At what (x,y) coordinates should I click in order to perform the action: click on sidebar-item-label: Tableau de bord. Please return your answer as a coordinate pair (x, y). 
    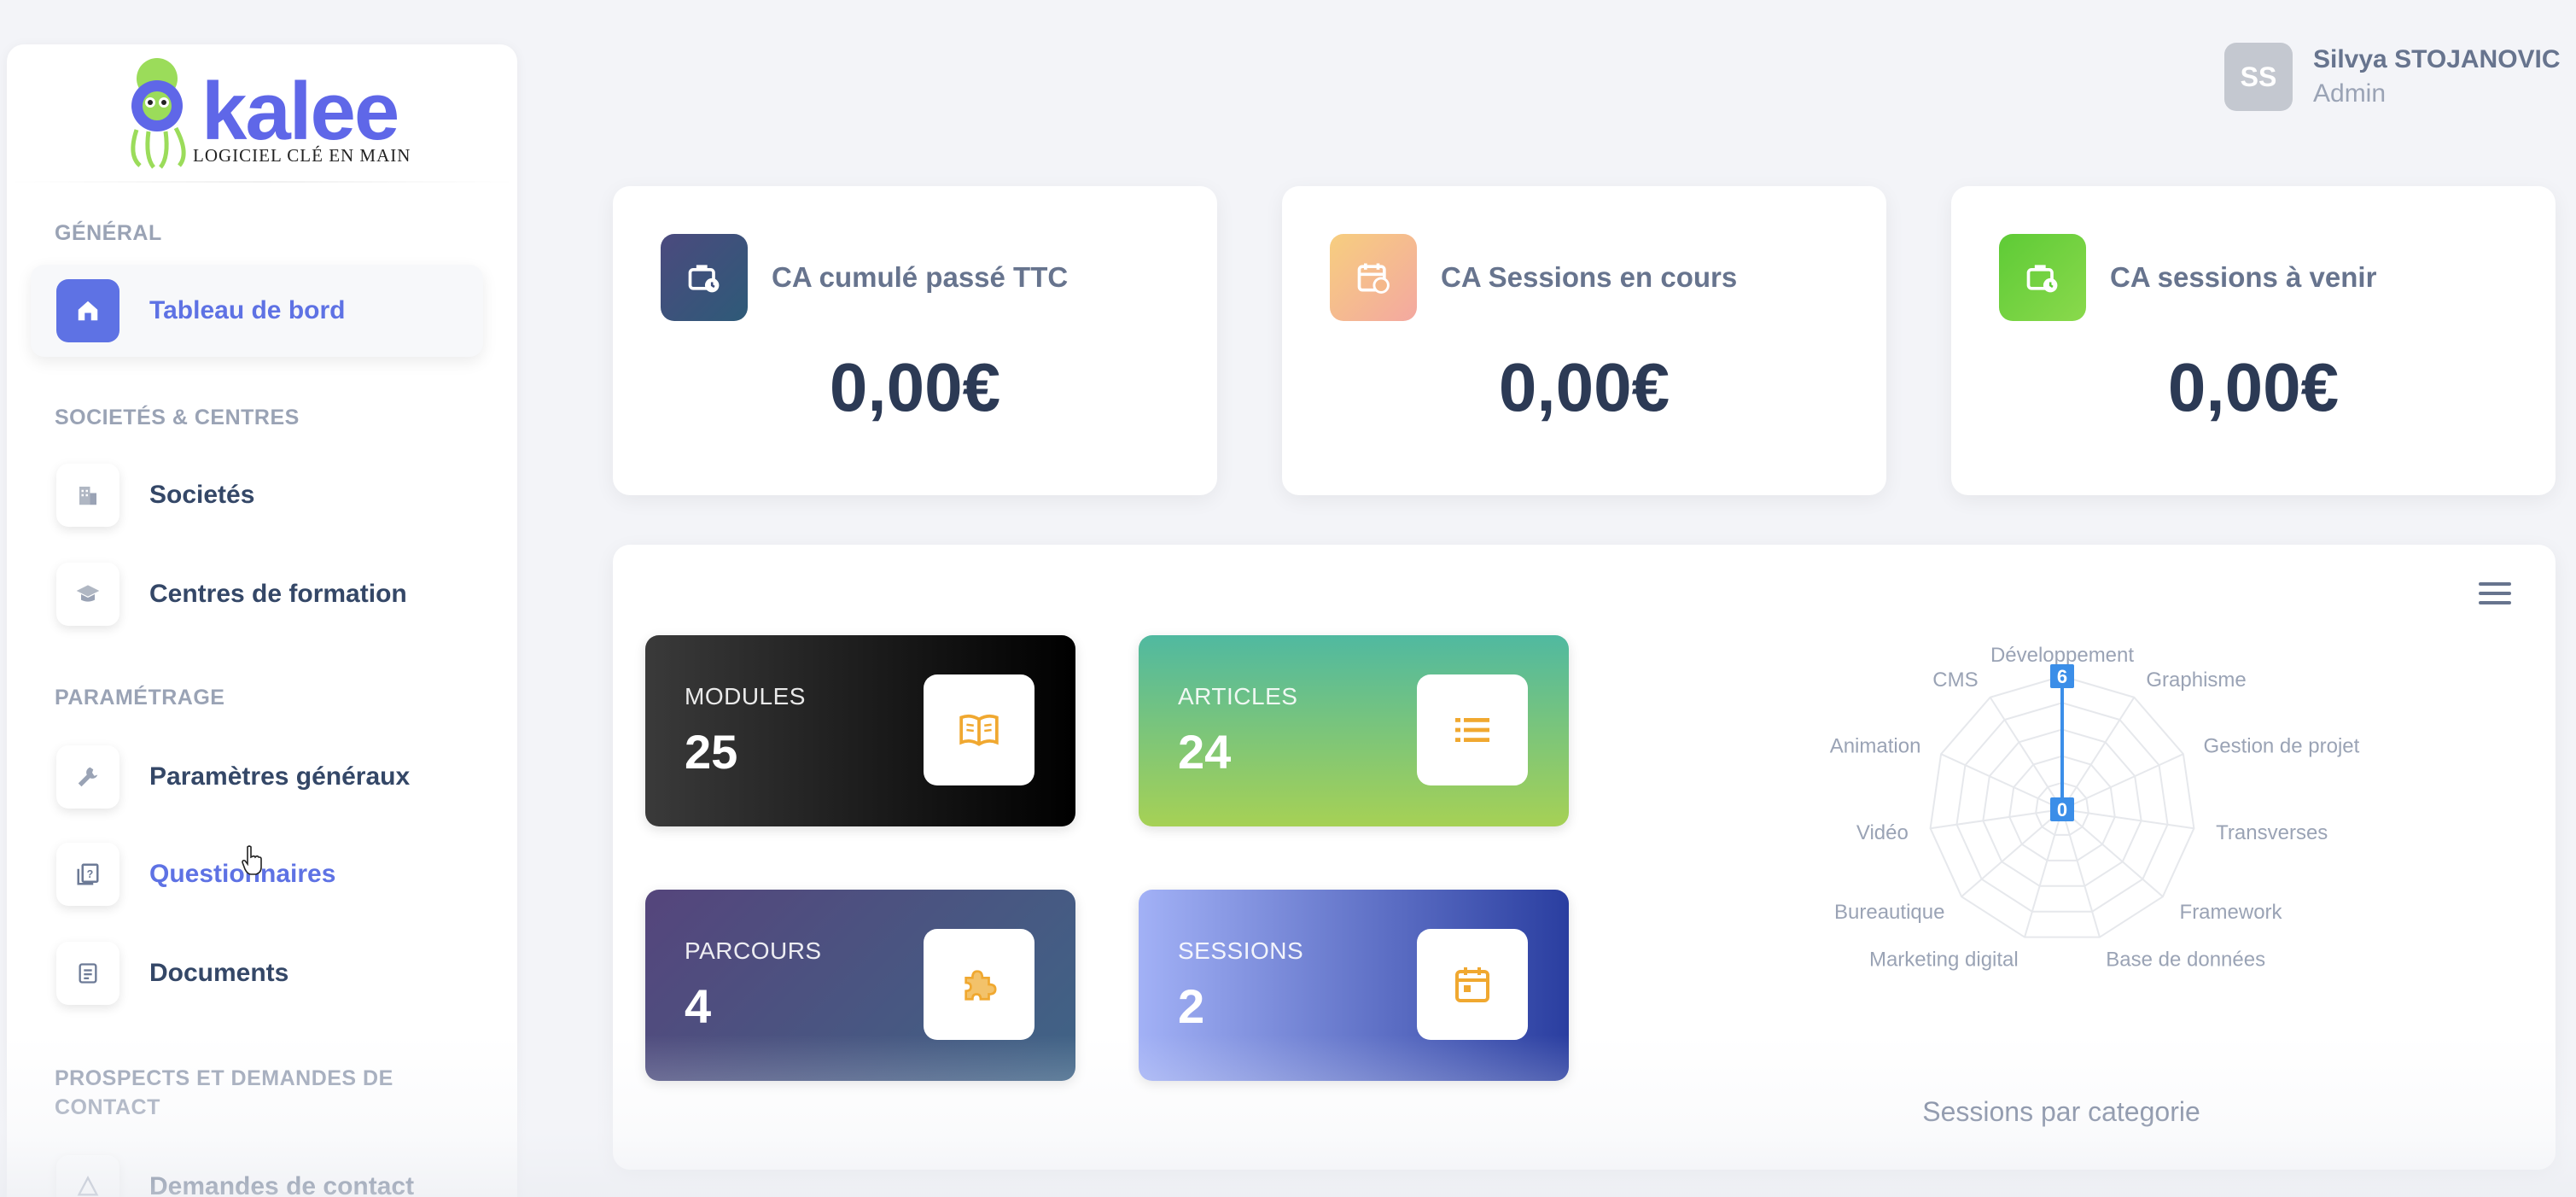
    Looking at the image, I should click on (247, 310).